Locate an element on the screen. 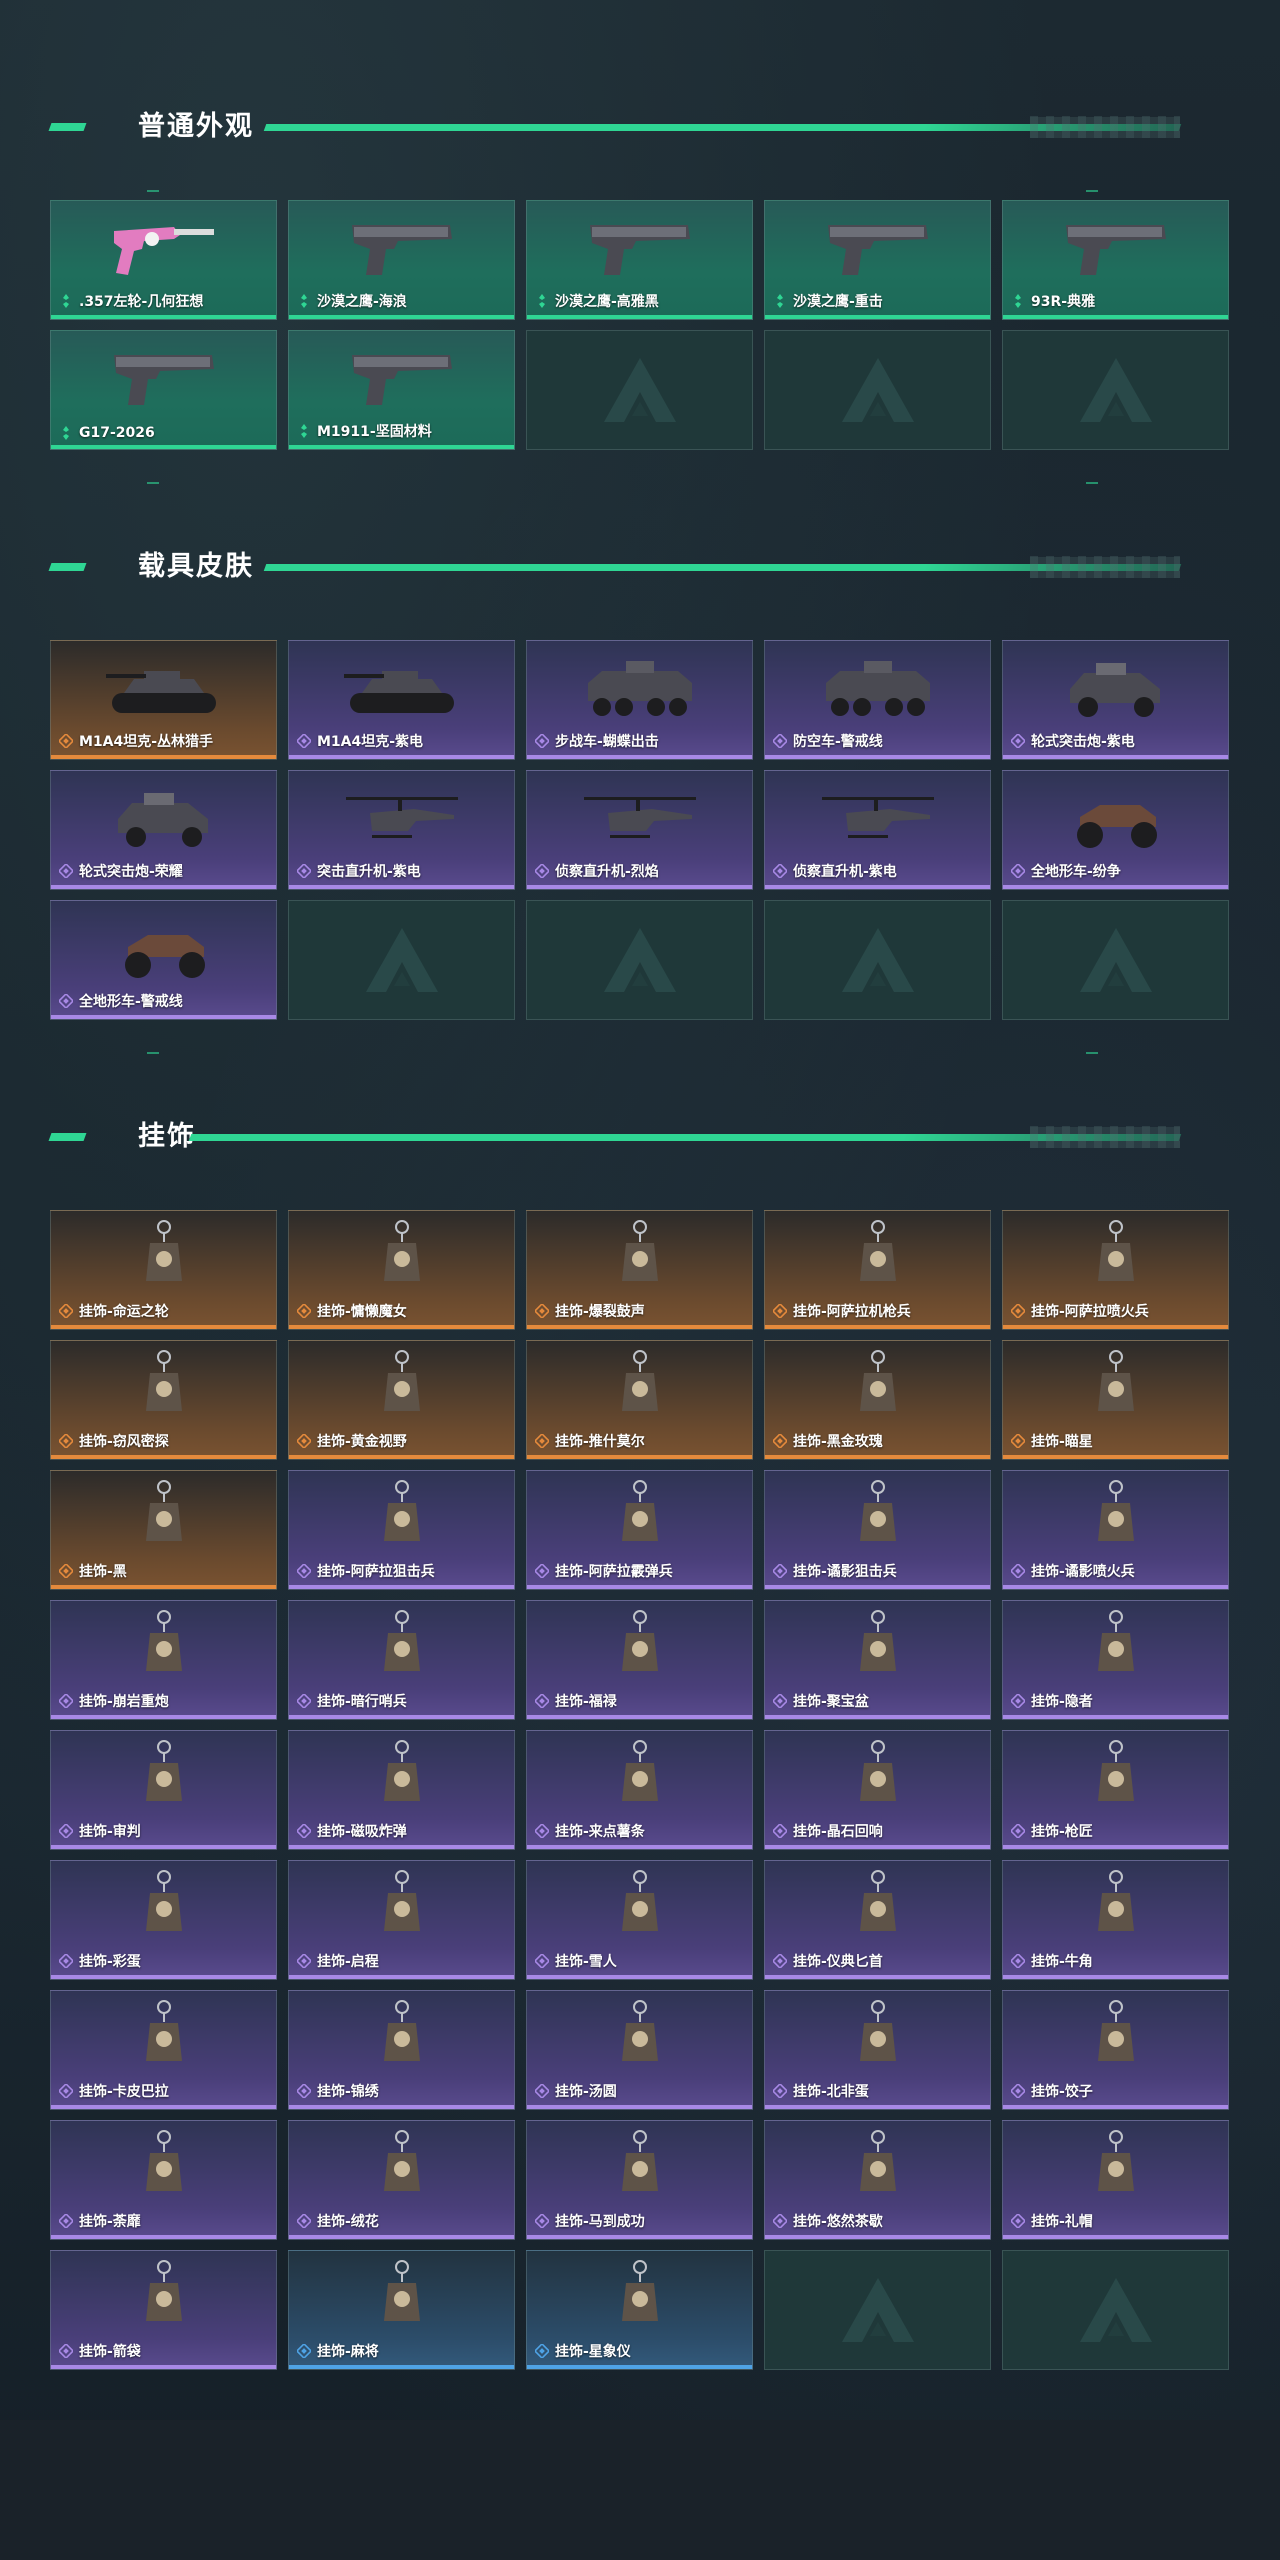 This screenshot has width=1280, height=2560. armored-car-icon is located at coordinates (164, 819).